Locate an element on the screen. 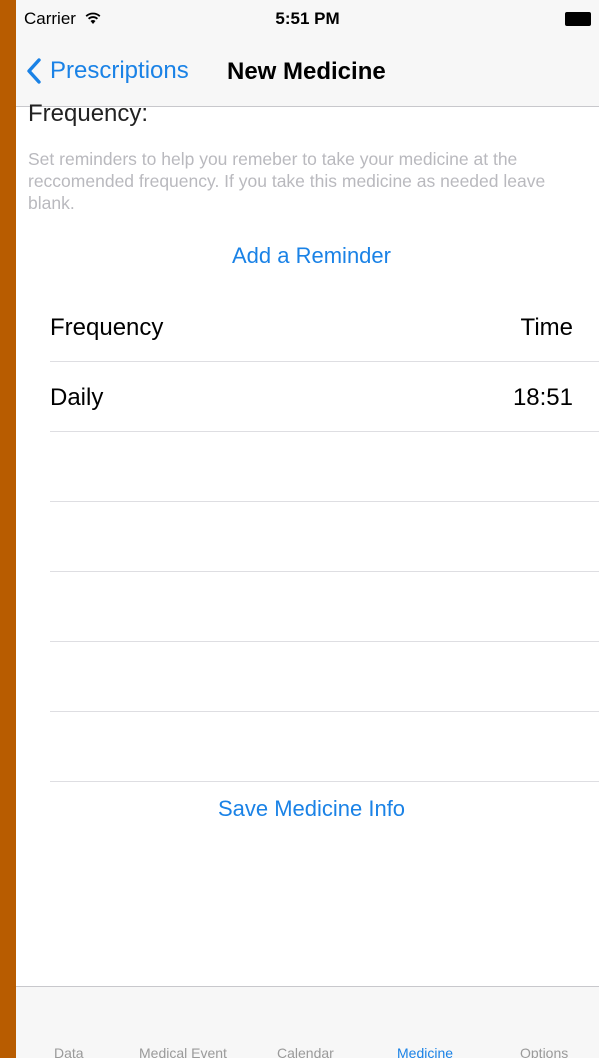 Image resolution: width=599 pixels, height=1058 pixels. back-label: Prescriptions is located at coordinates (119, 70).